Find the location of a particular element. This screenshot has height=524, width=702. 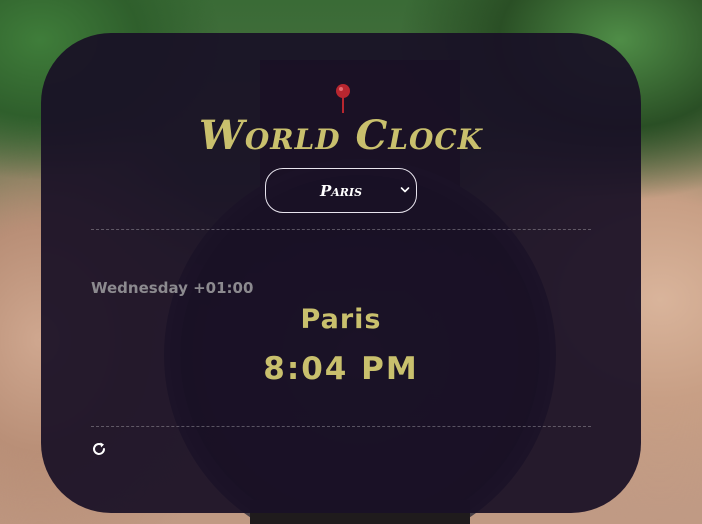

divider-bottom is located at coordinates (341, 426).